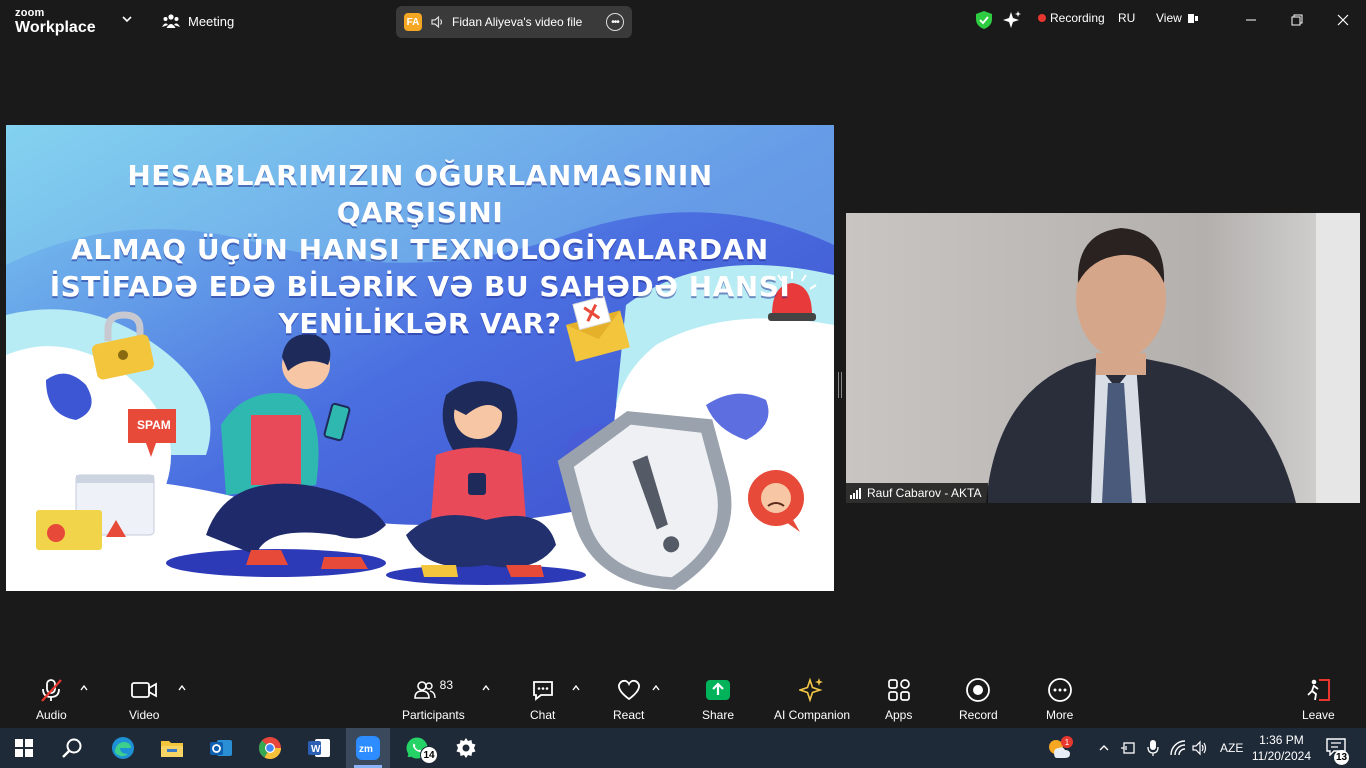 Image resolution: width=1366 pixels, height=768 pixels. I want to click on apps-grid-icon, so click(898, 690).